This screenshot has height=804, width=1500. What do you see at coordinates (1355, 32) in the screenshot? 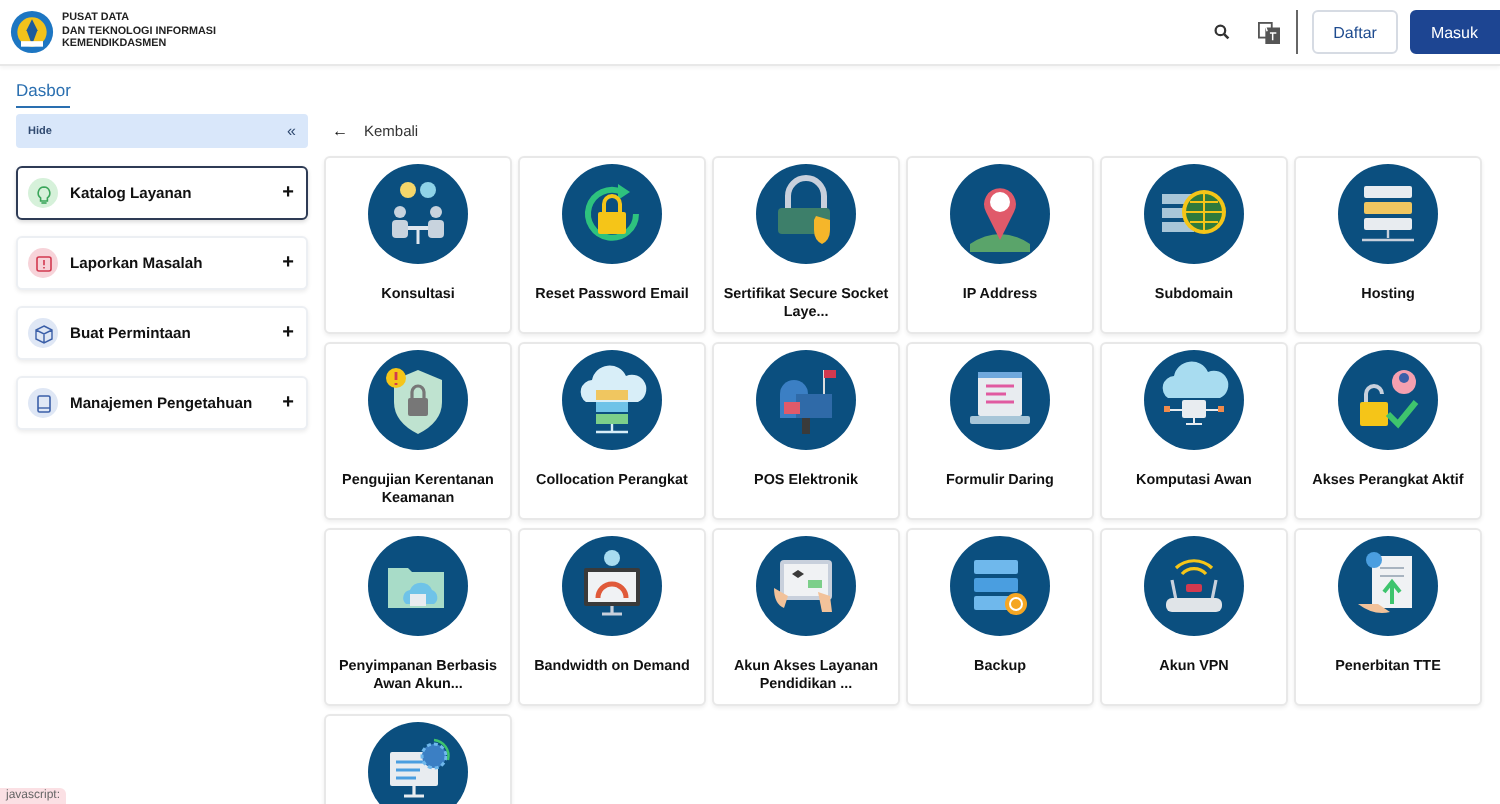
I see `register-button: Daftar` at bounding box center [1355, 32].